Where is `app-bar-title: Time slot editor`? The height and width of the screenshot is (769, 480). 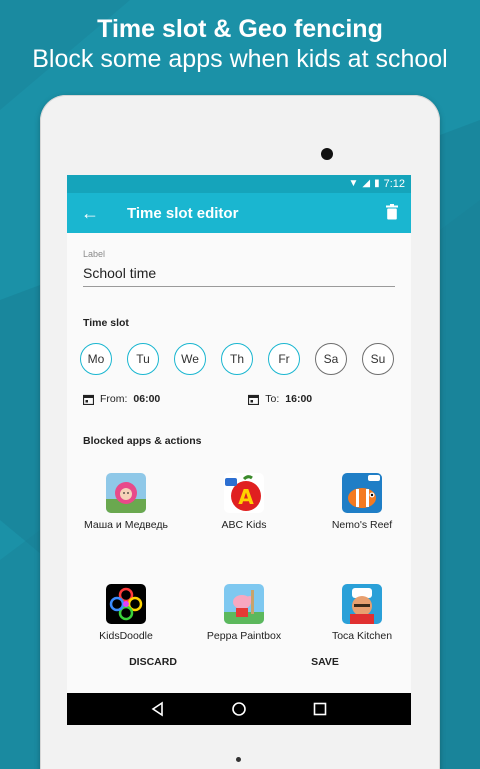 app-bar-title: Time slot editor is located at coordinates (183, 213).